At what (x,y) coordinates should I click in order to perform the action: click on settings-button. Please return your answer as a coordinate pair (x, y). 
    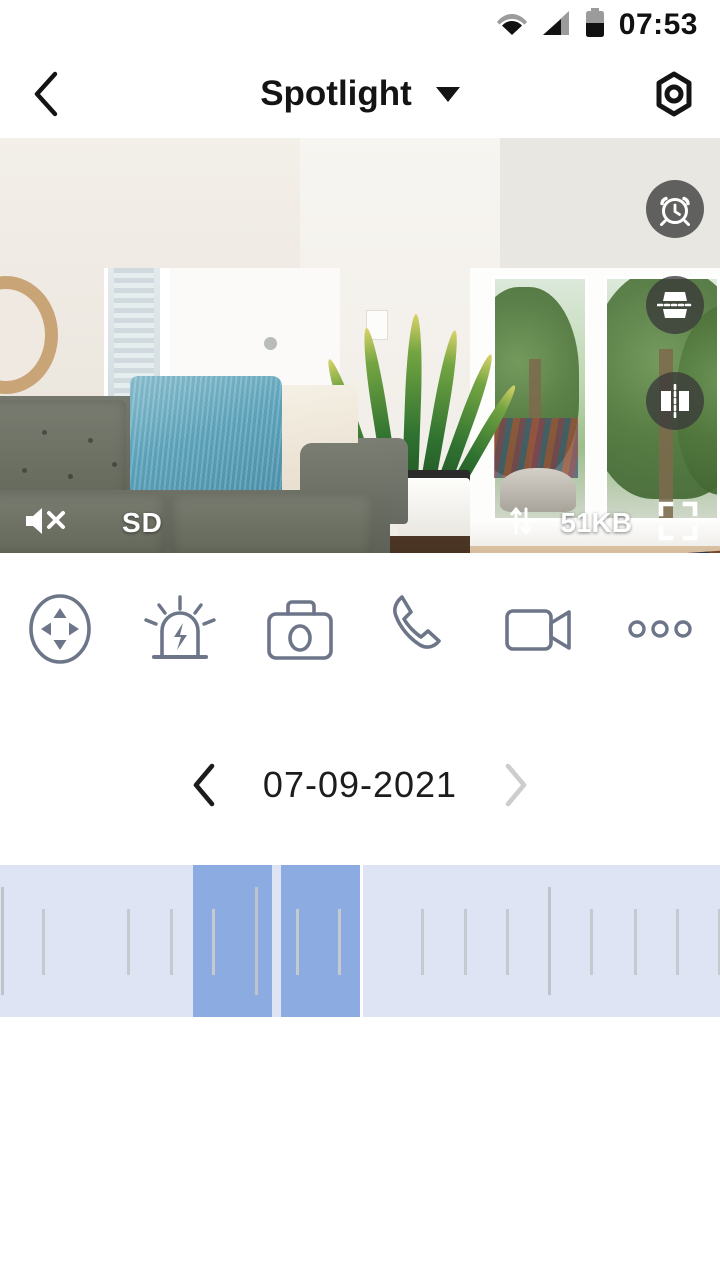
    Looking at the image, I should click on (674, 94).